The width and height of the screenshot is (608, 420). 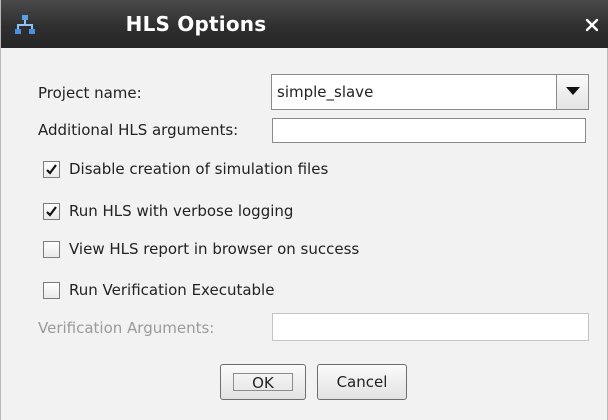 I want to click on dropdown-arrow-button, so click(x=572, y=92).